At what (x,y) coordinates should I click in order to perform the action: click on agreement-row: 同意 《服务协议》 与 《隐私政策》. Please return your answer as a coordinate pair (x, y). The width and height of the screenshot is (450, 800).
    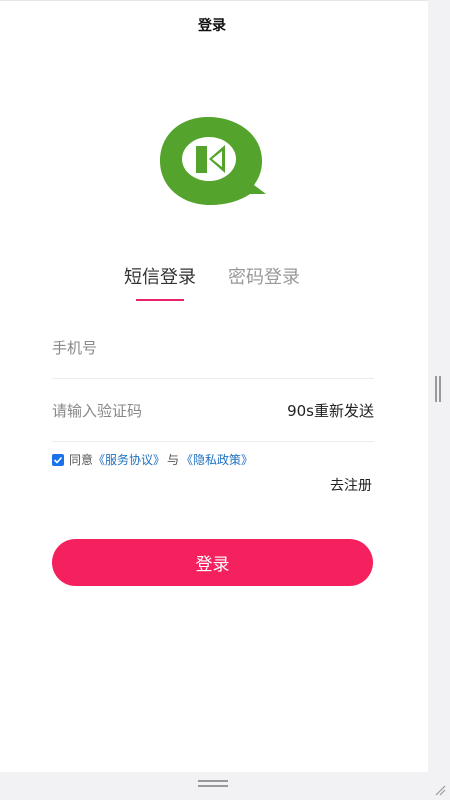
    Looking at the image, I should click on (152, 459).